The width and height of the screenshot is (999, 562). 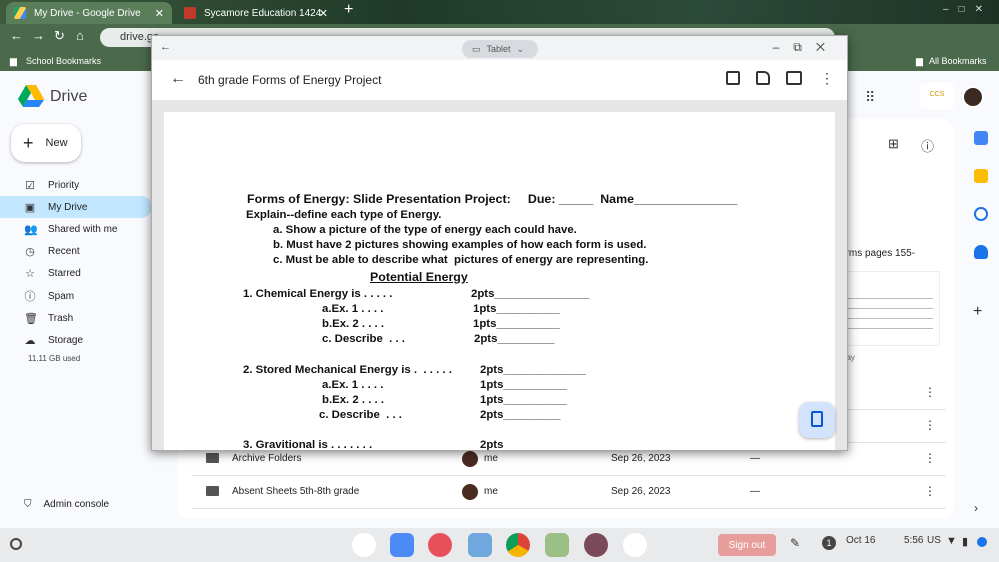 I want to click on chrome-icon, so click(x=518, y=545).